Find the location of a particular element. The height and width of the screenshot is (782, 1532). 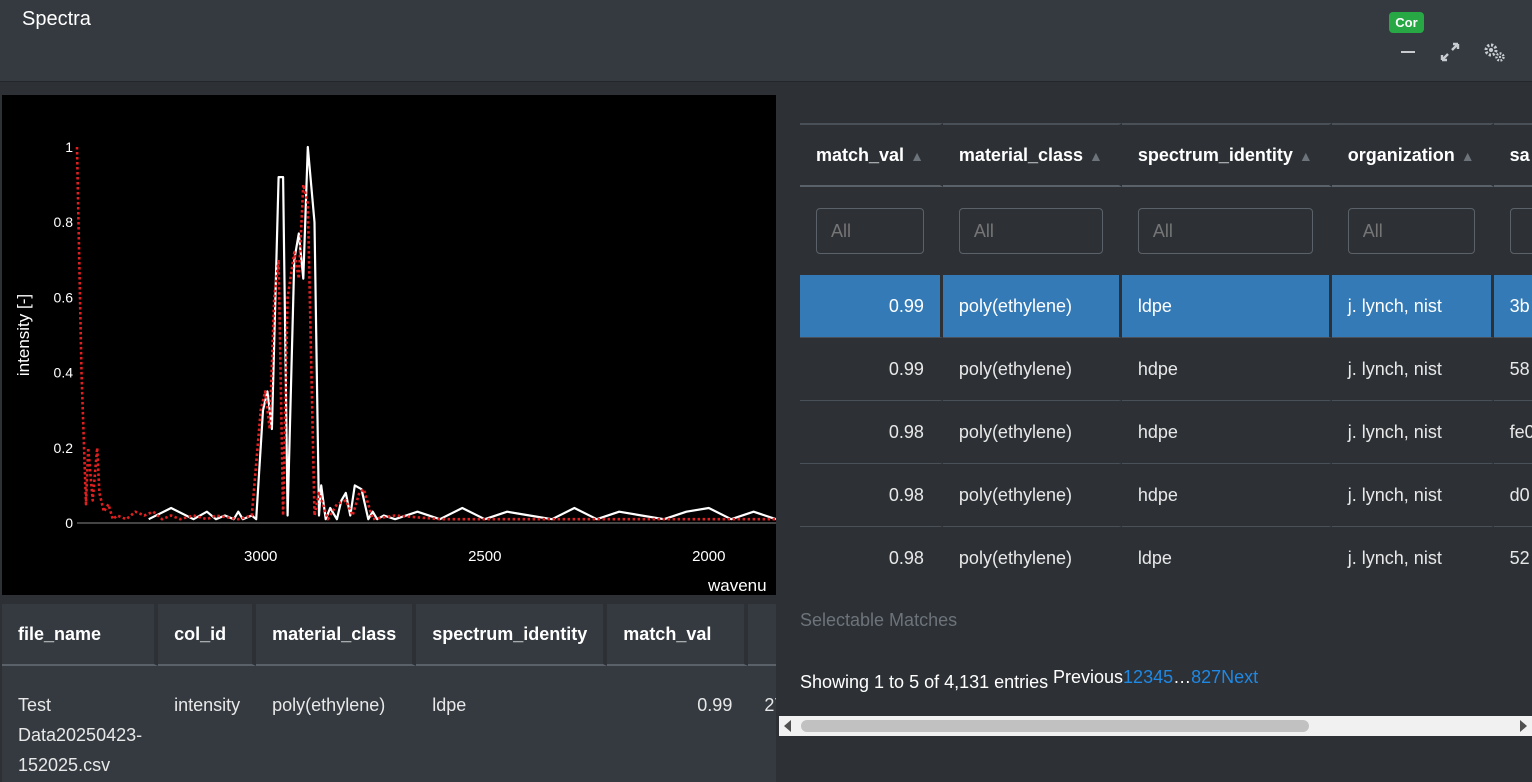

column-header-col-id: col_id is located at coordinates (207, 635).